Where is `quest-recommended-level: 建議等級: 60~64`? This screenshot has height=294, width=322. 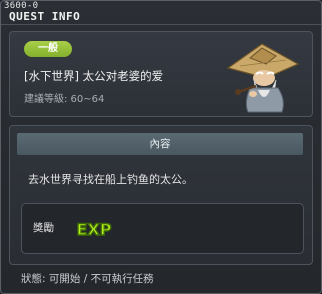
quest-recommended-level: 建議等級: 60~64 is located at coordinates (64, 99).